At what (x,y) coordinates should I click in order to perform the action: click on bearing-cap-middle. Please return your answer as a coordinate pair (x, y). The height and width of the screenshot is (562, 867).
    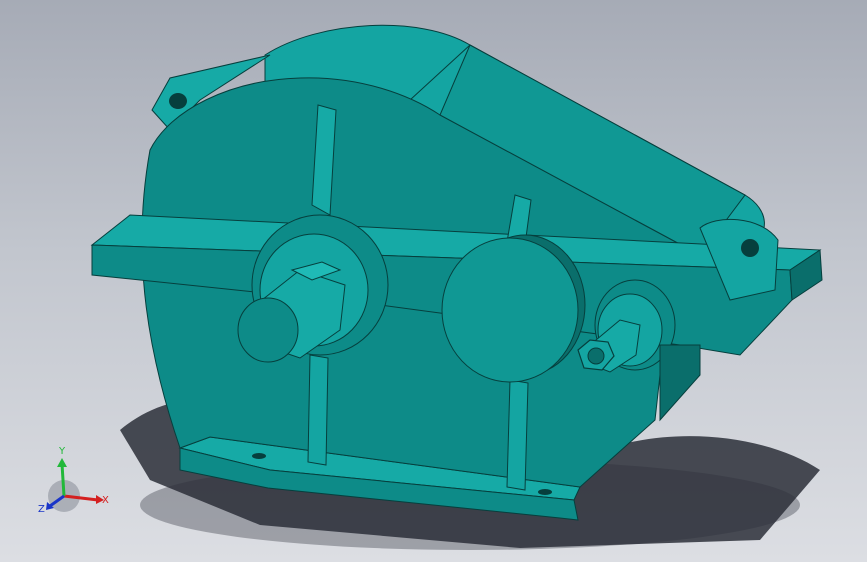
    Looking at the image, I should click on (510, 310).